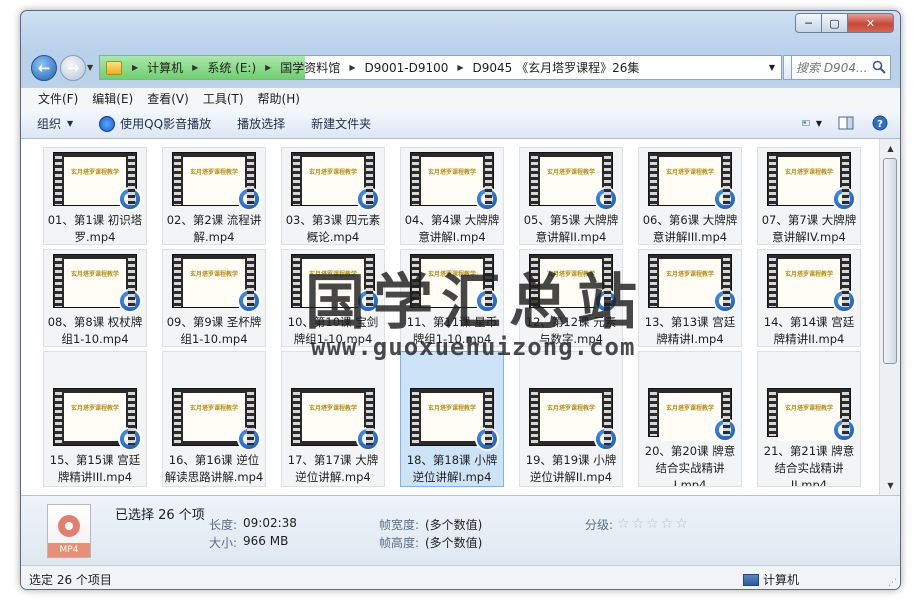  What do you see at coordinates (772, 67) in the screenshot?
I see `address-dropdown-icon: ▼` at bounding box center [772, 67].